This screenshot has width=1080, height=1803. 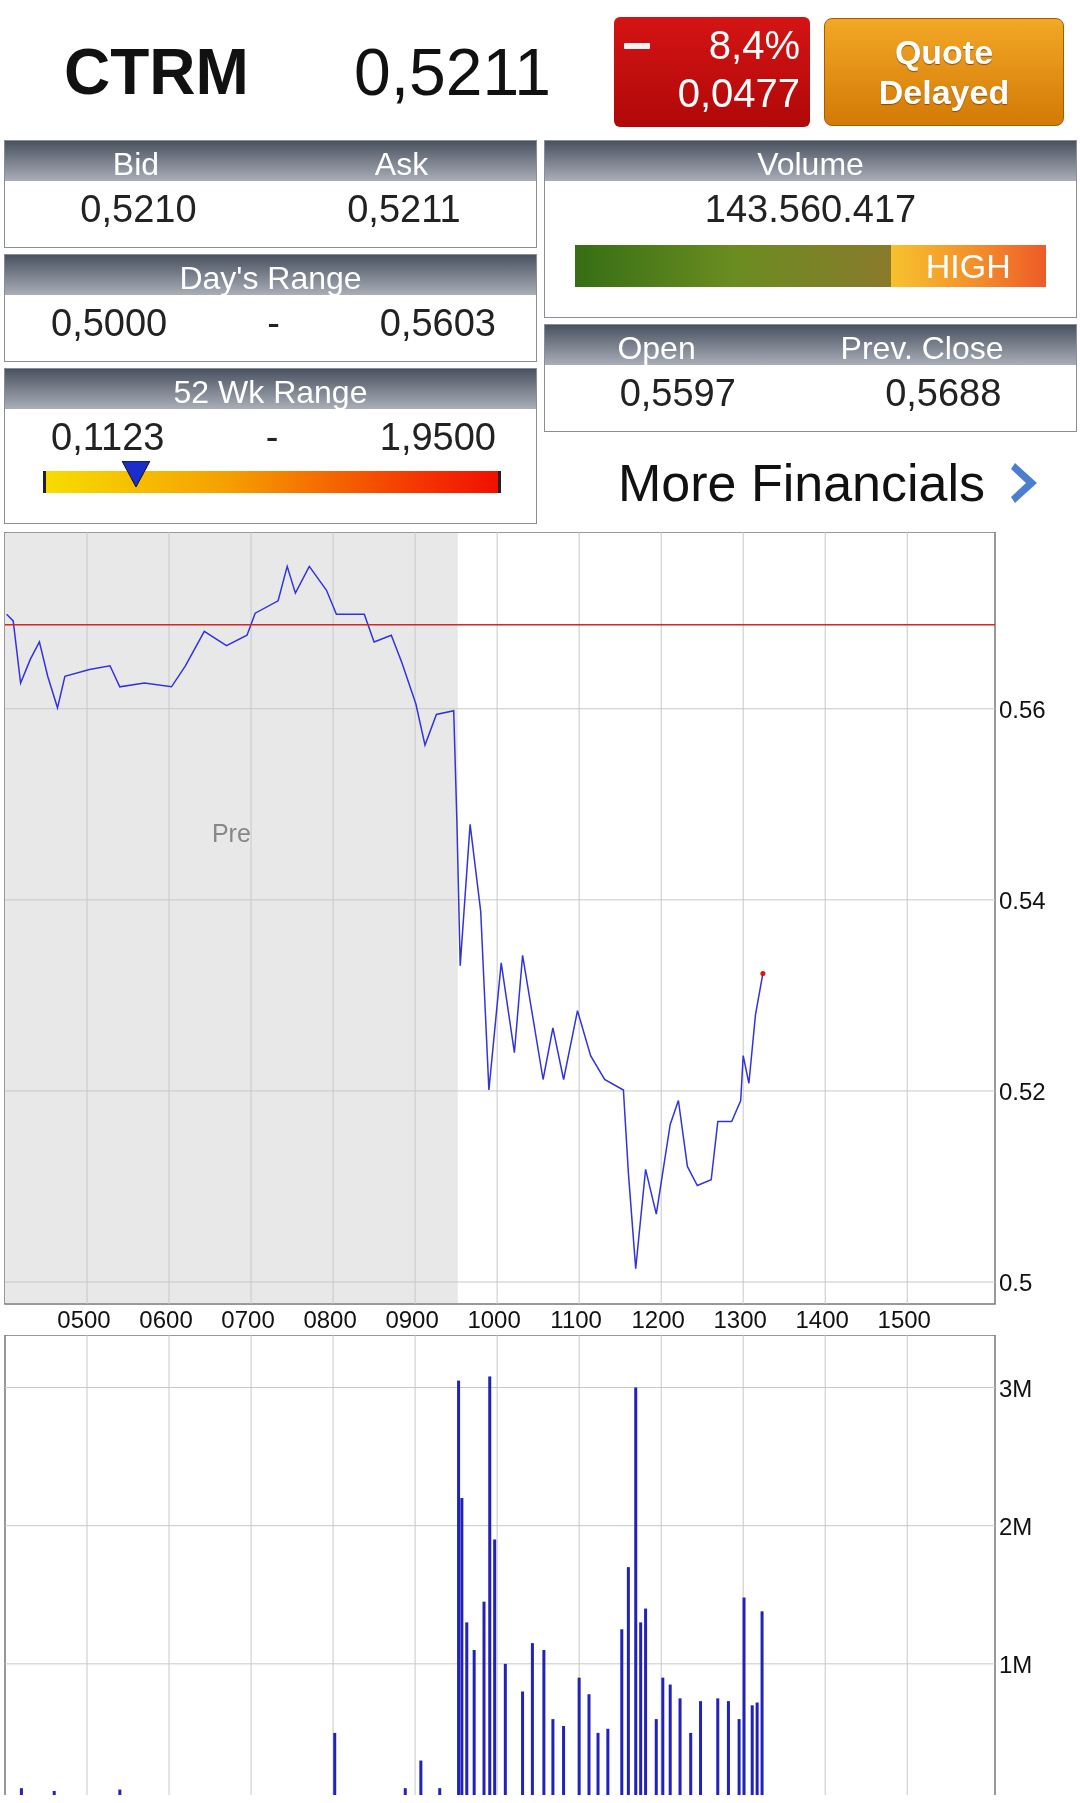 I want to click on quote-value: 0,5210, so click(x=138, y=209).